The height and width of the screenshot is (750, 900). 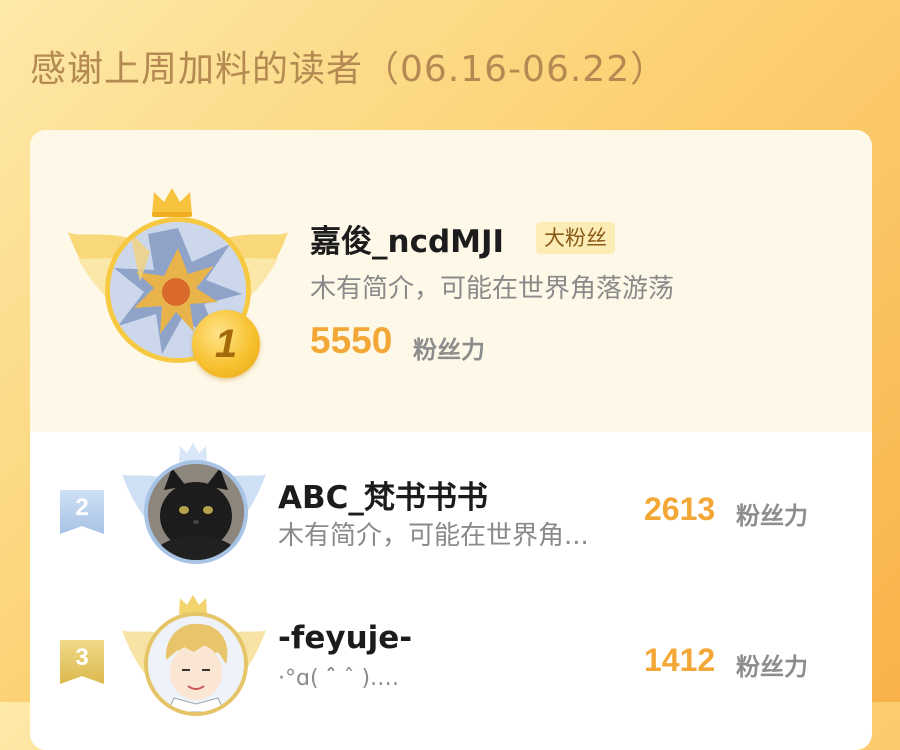 I want to click on reader-3-score: 1412, so click(x=680, y=660).